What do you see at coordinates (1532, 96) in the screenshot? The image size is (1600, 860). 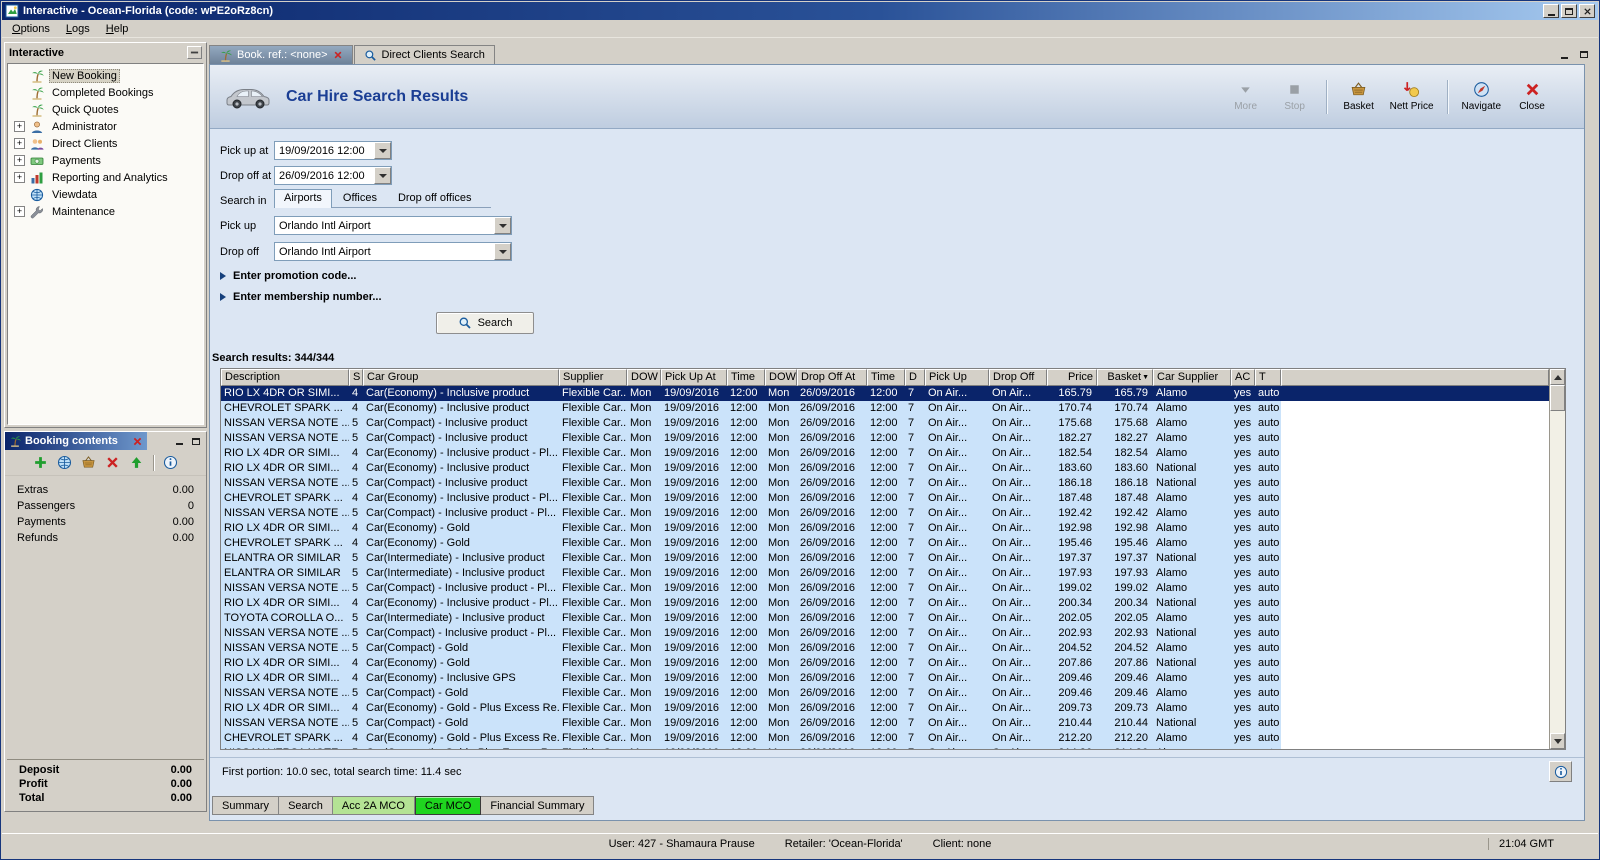 I see `close-button: Close` at bounding box center [1532, 96].